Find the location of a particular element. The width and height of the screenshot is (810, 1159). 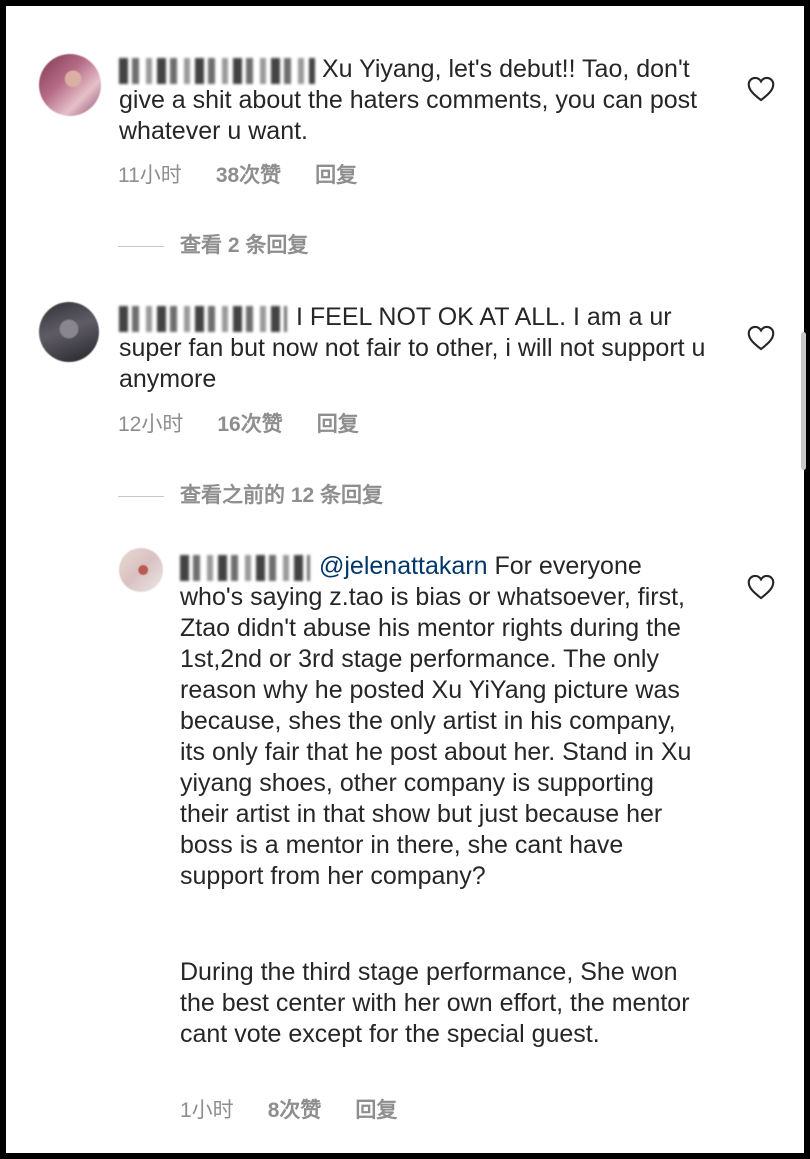

comment-meta: 11小时 38次赞 回复 is located at coordinates (254, 176).